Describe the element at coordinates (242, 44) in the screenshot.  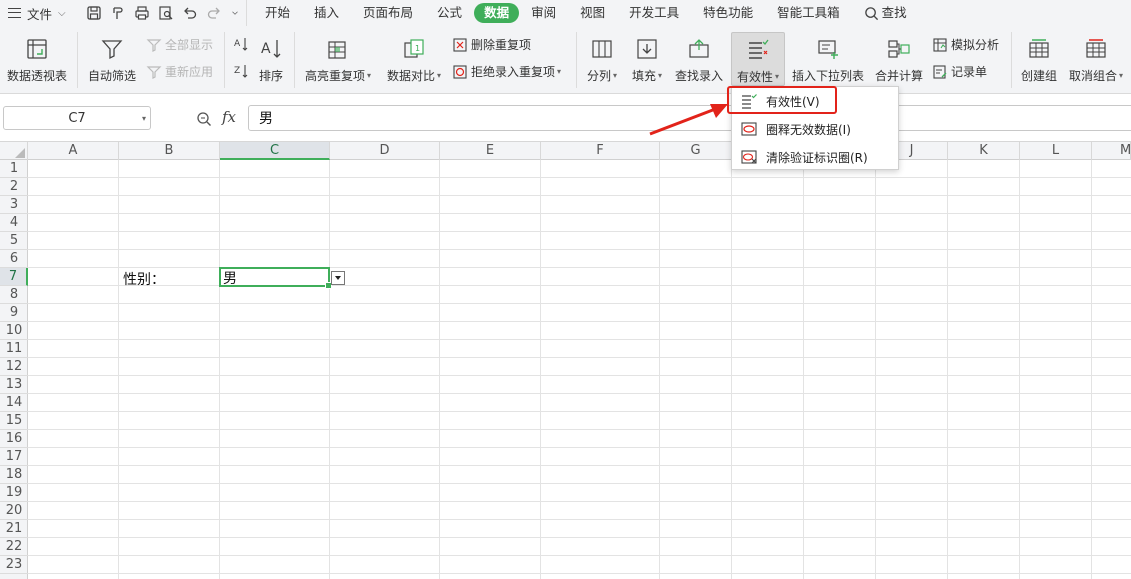
I see `sort-asc-button: A` at that location.